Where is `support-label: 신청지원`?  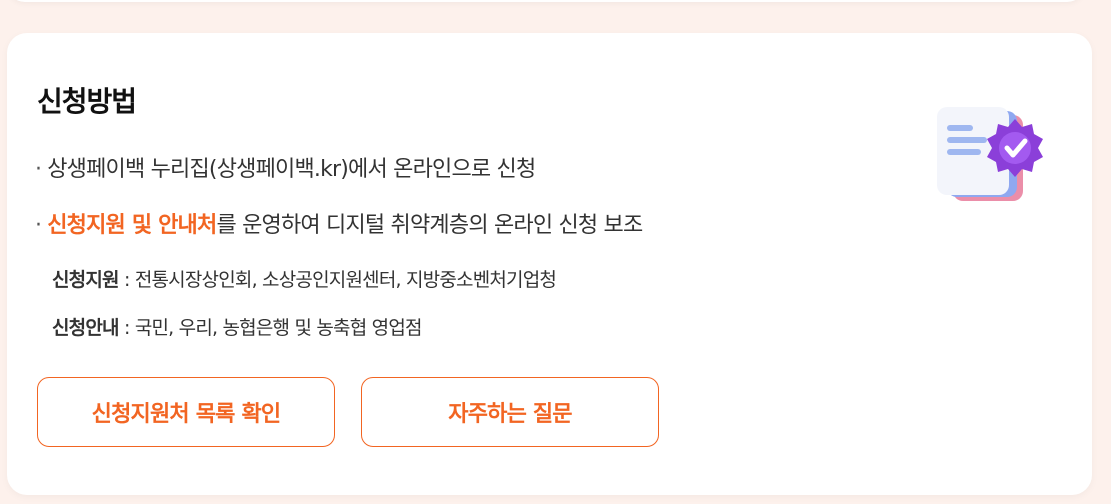
support-label: 신청지원 is located at coordinates (86, 280).